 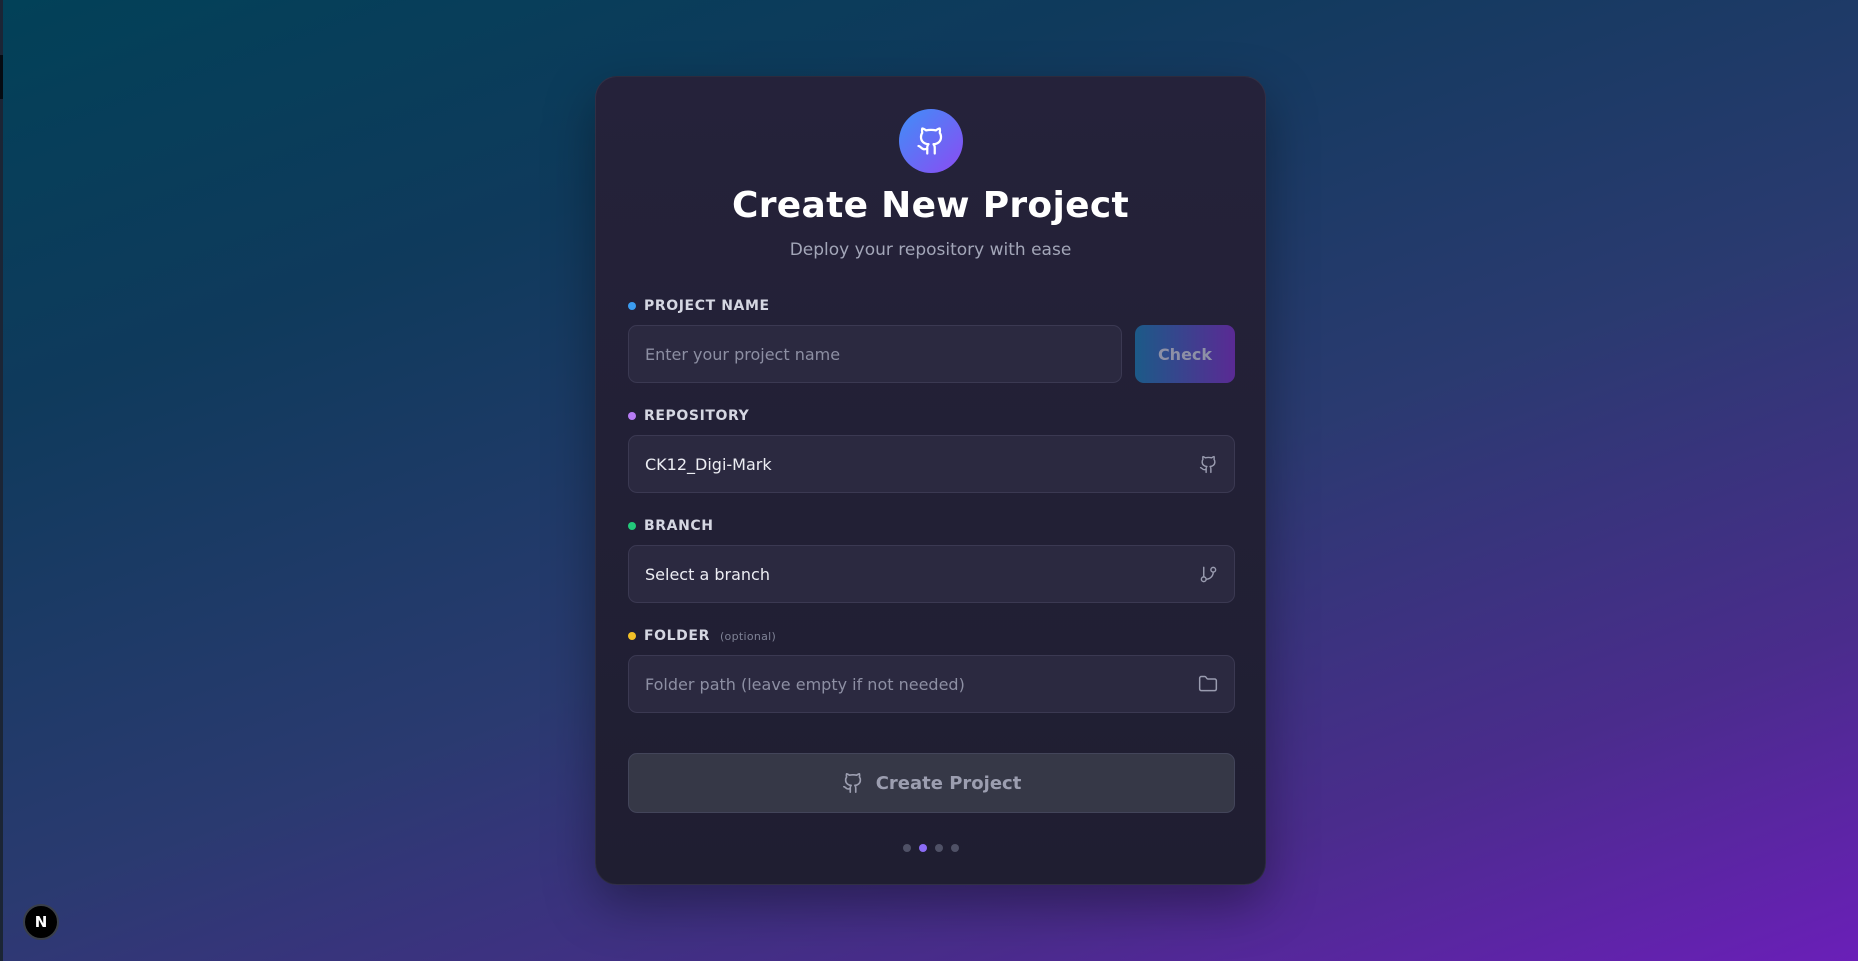 What do you see at coordinates (948, 783) in the screenshot?
I see `create-project-label: Create Project` at bounding box center [948, 783].